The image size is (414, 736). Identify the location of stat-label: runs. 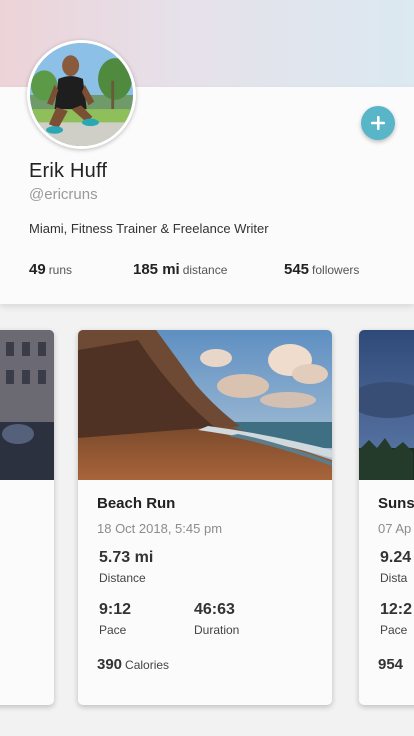
(60, 270).